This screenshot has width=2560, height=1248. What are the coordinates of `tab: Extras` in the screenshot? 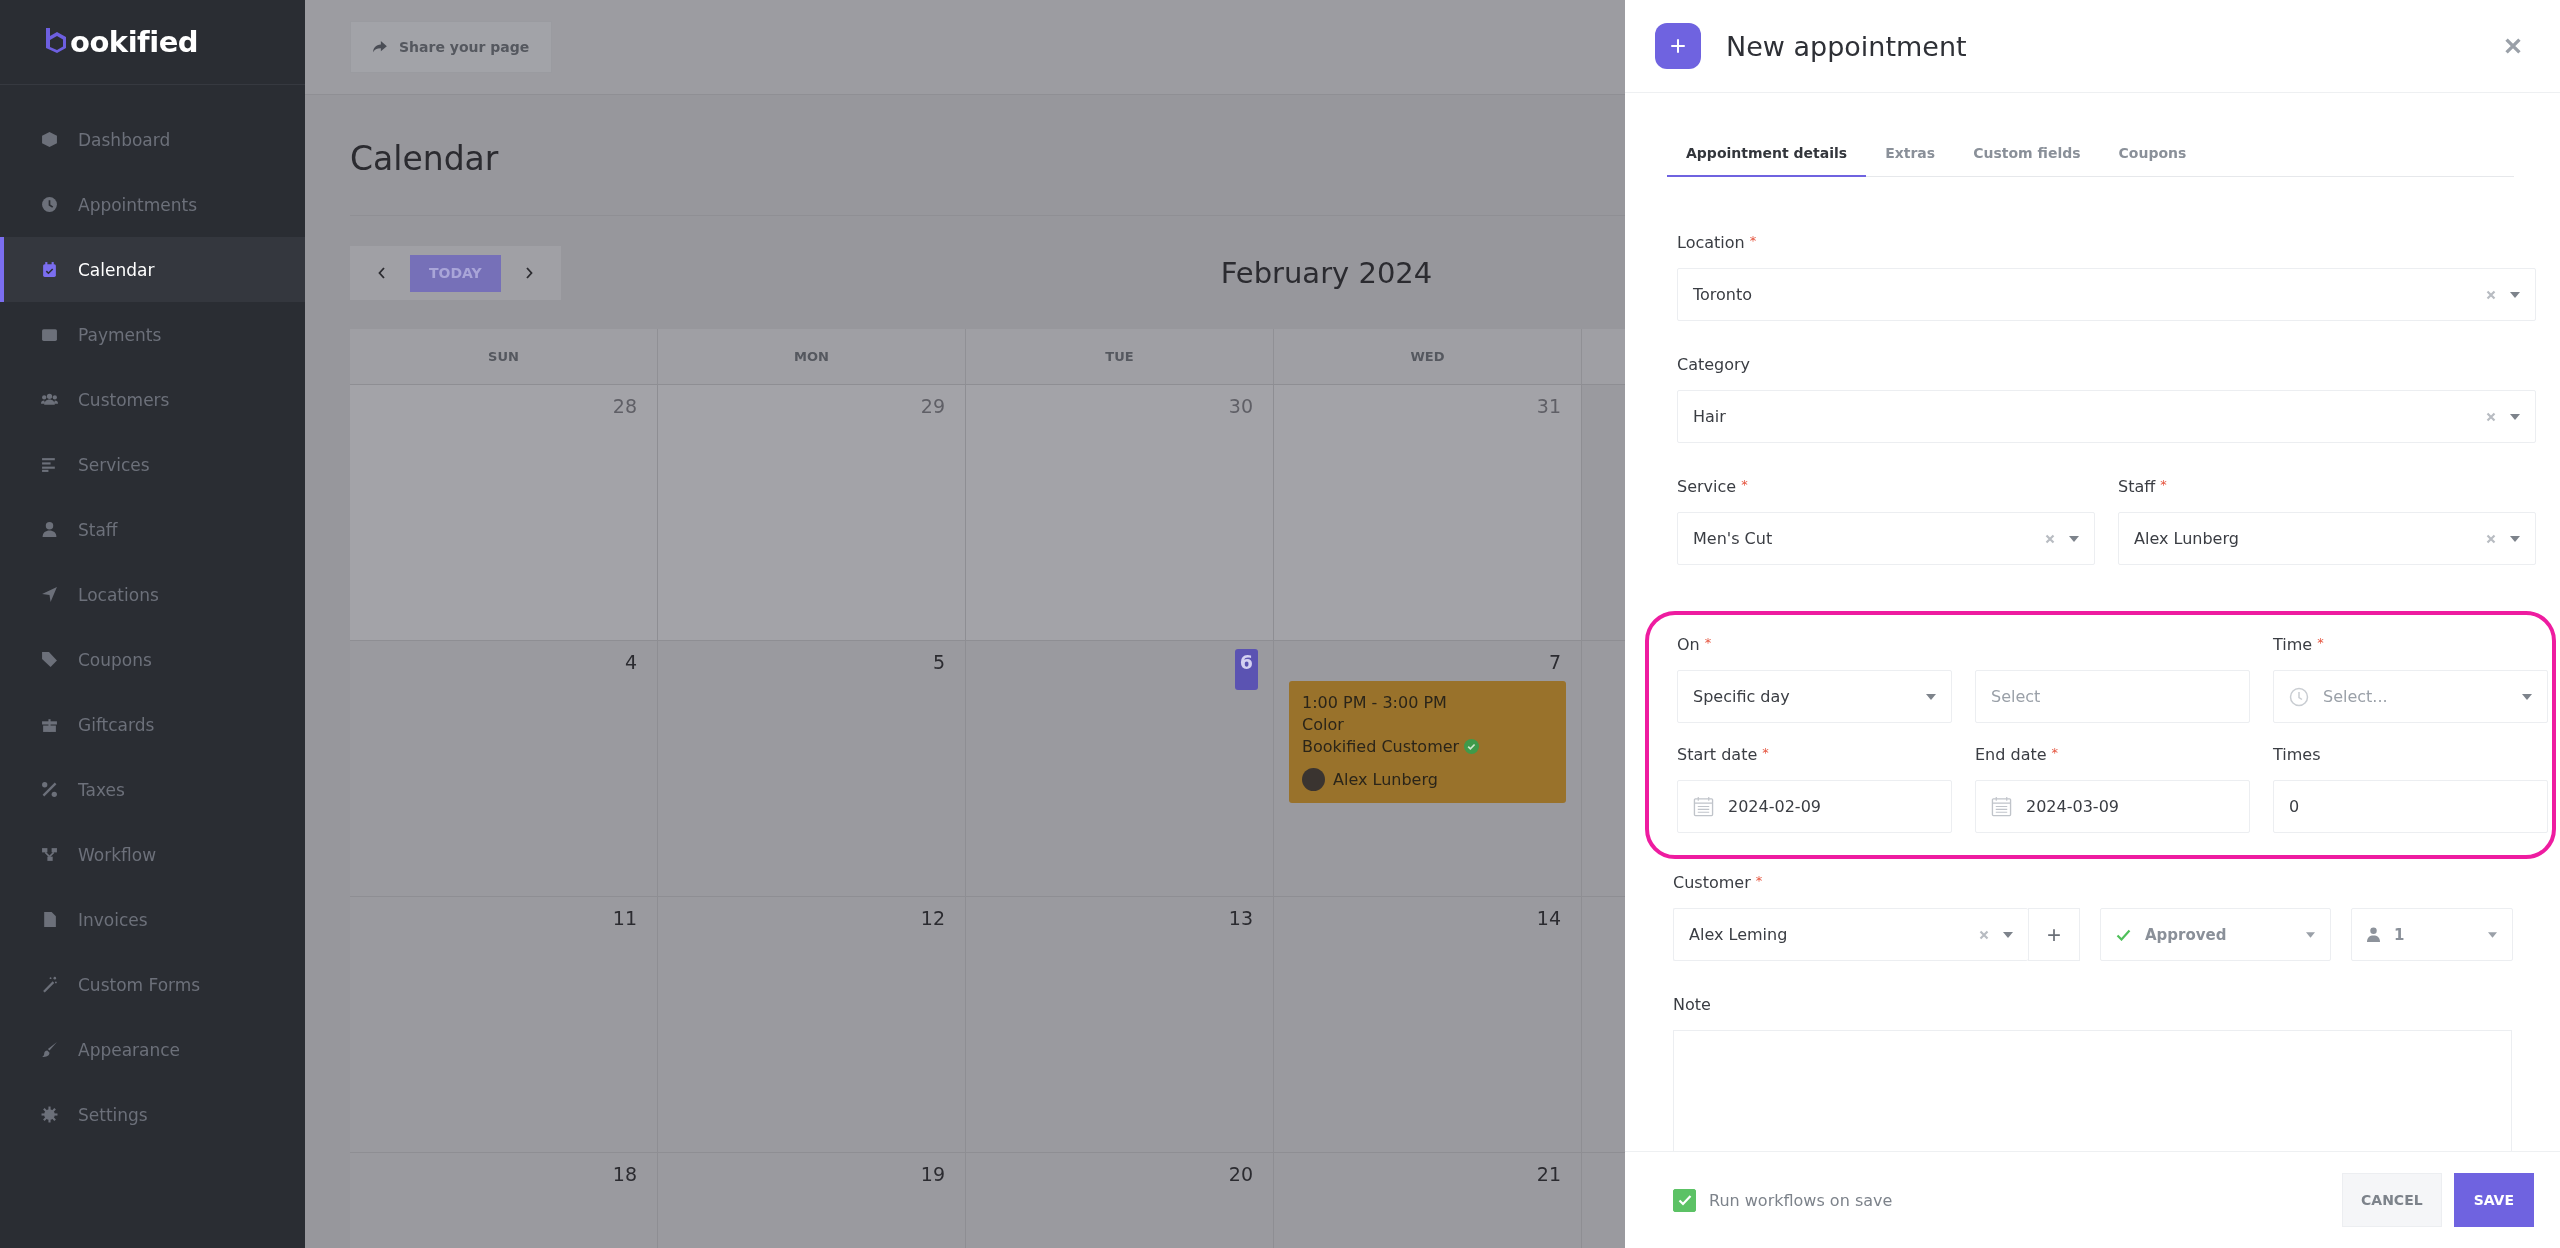 It's located at (1910, 161).